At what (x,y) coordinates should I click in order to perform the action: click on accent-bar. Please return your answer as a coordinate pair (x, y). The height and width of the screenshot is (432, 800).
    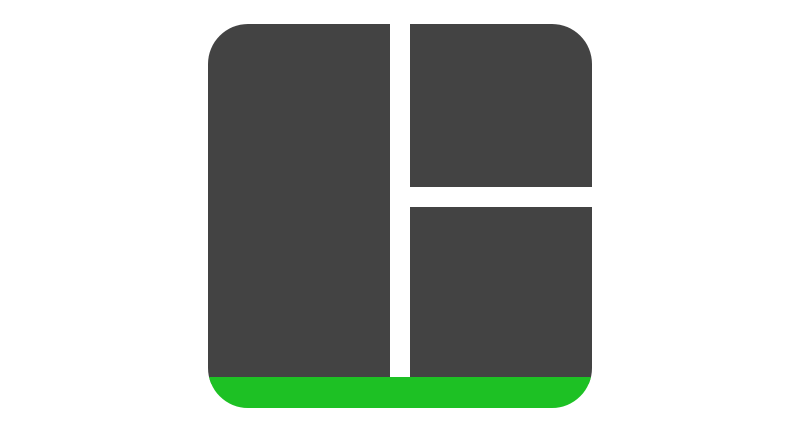
    Looking at the image, I should click on (400, 392).